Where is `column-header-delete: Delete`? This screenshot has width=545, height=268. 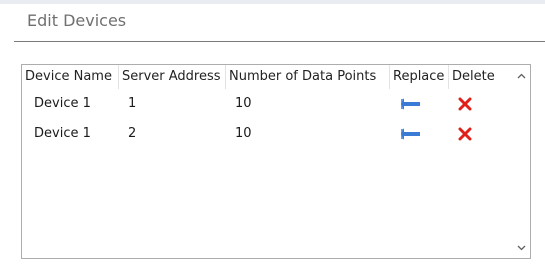 column-header-delete: Delete is located at coordinates (476, 77).